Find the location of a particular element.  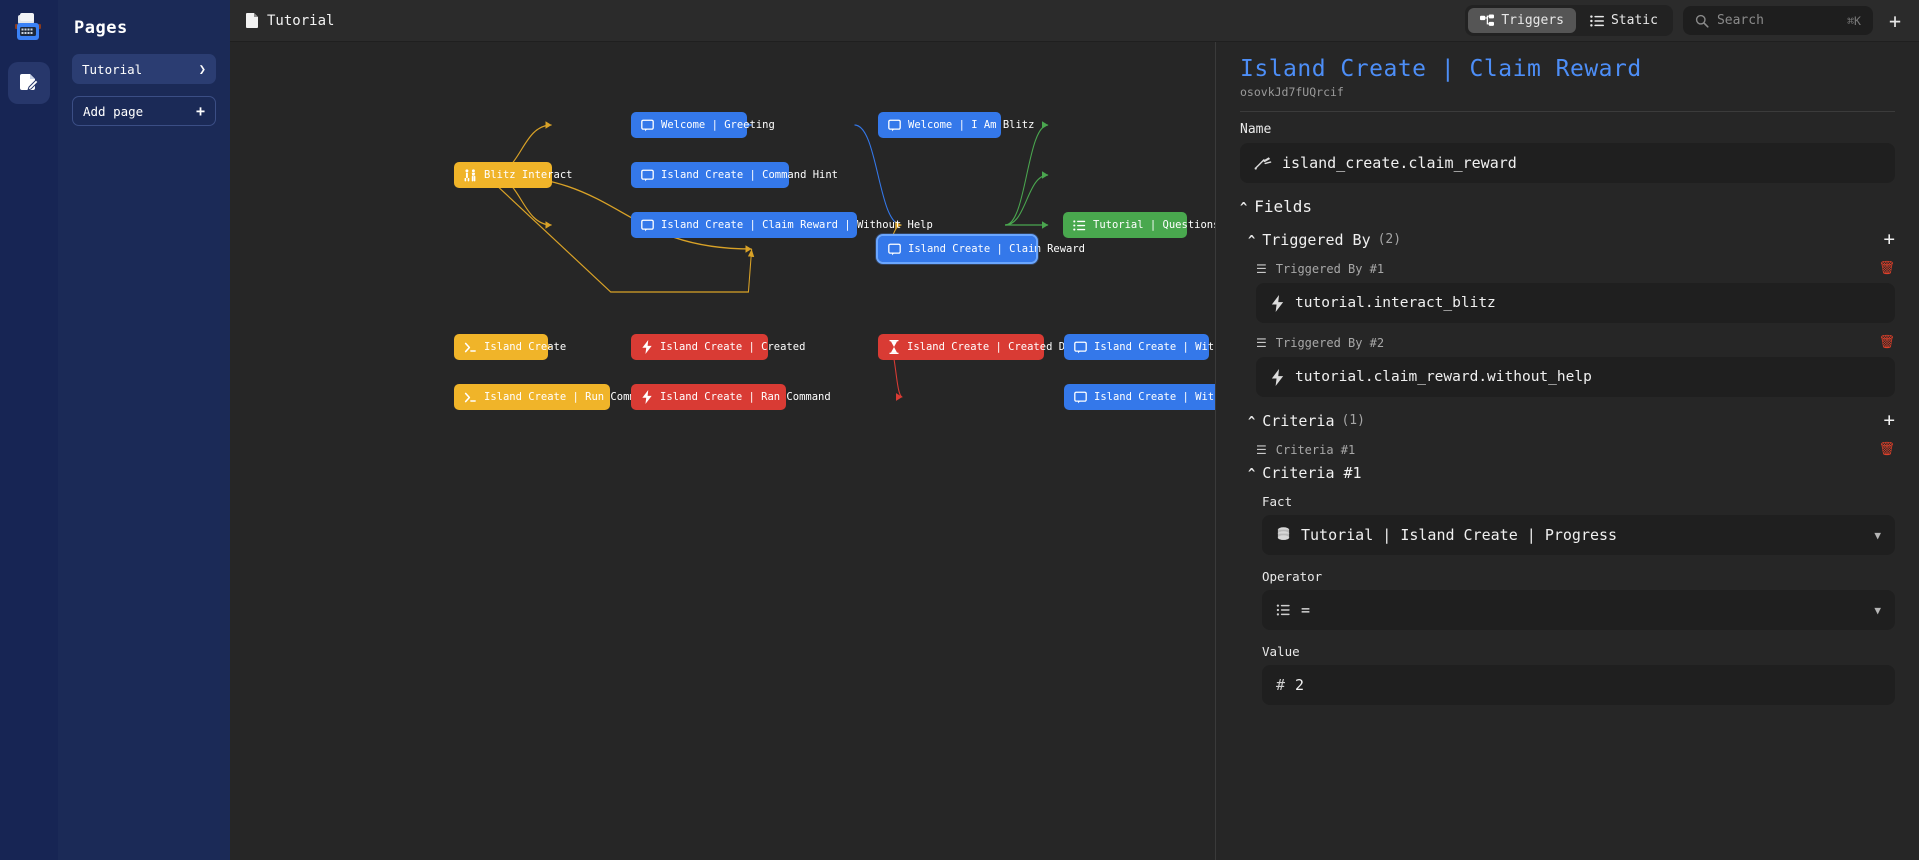

flow-node-tutorial-questions: Tutorial | Questions is located at coordinates (1139, 225).